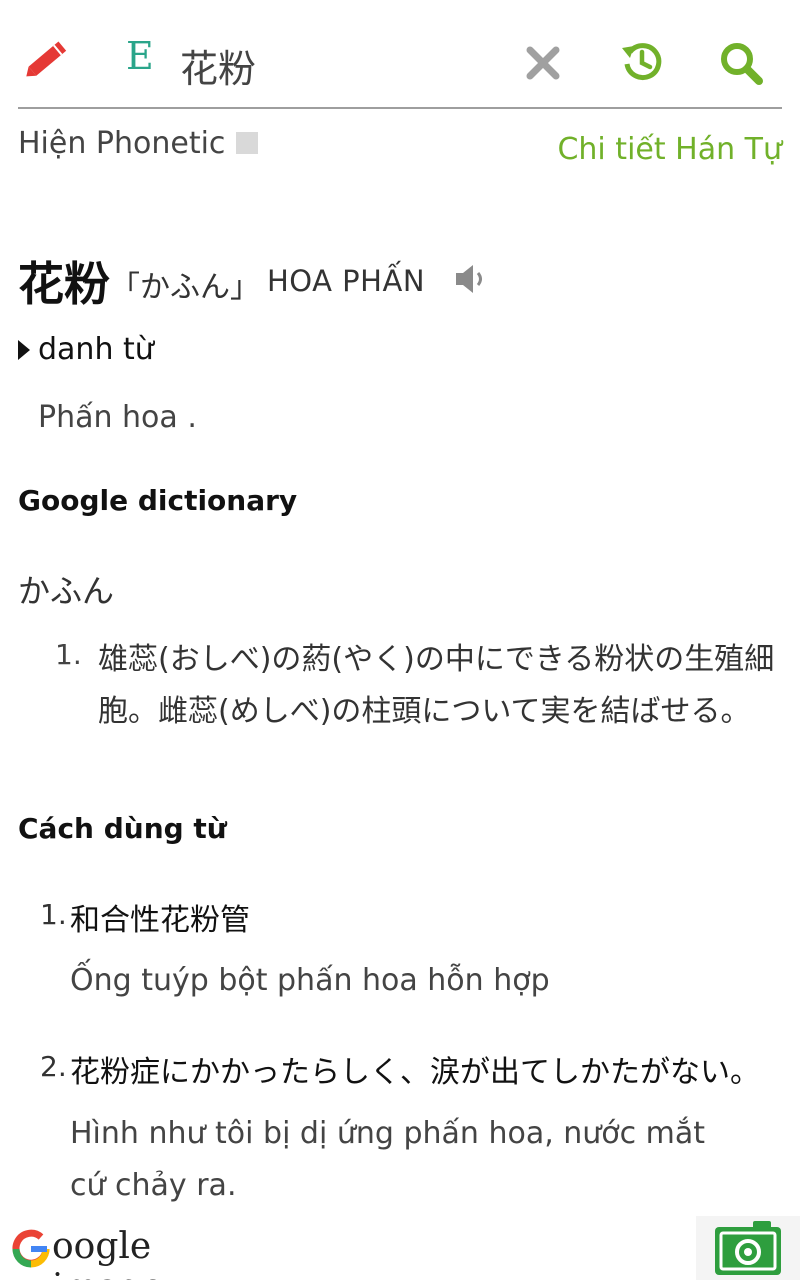 The image size is (800, 1280). I want to click on example-number: 2., so click(53, 1066).